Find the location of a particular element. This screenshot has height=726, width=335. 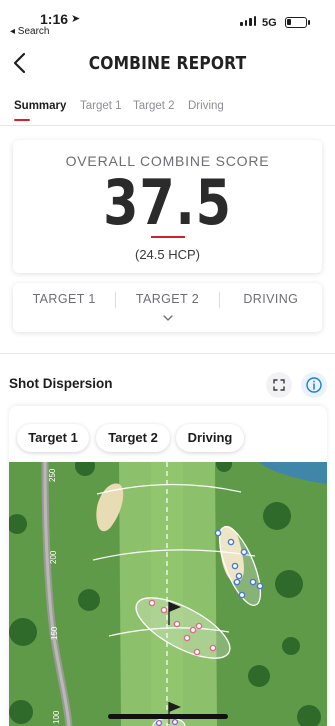

header: COMBINE REPORT is located at coordinates (167, 64).